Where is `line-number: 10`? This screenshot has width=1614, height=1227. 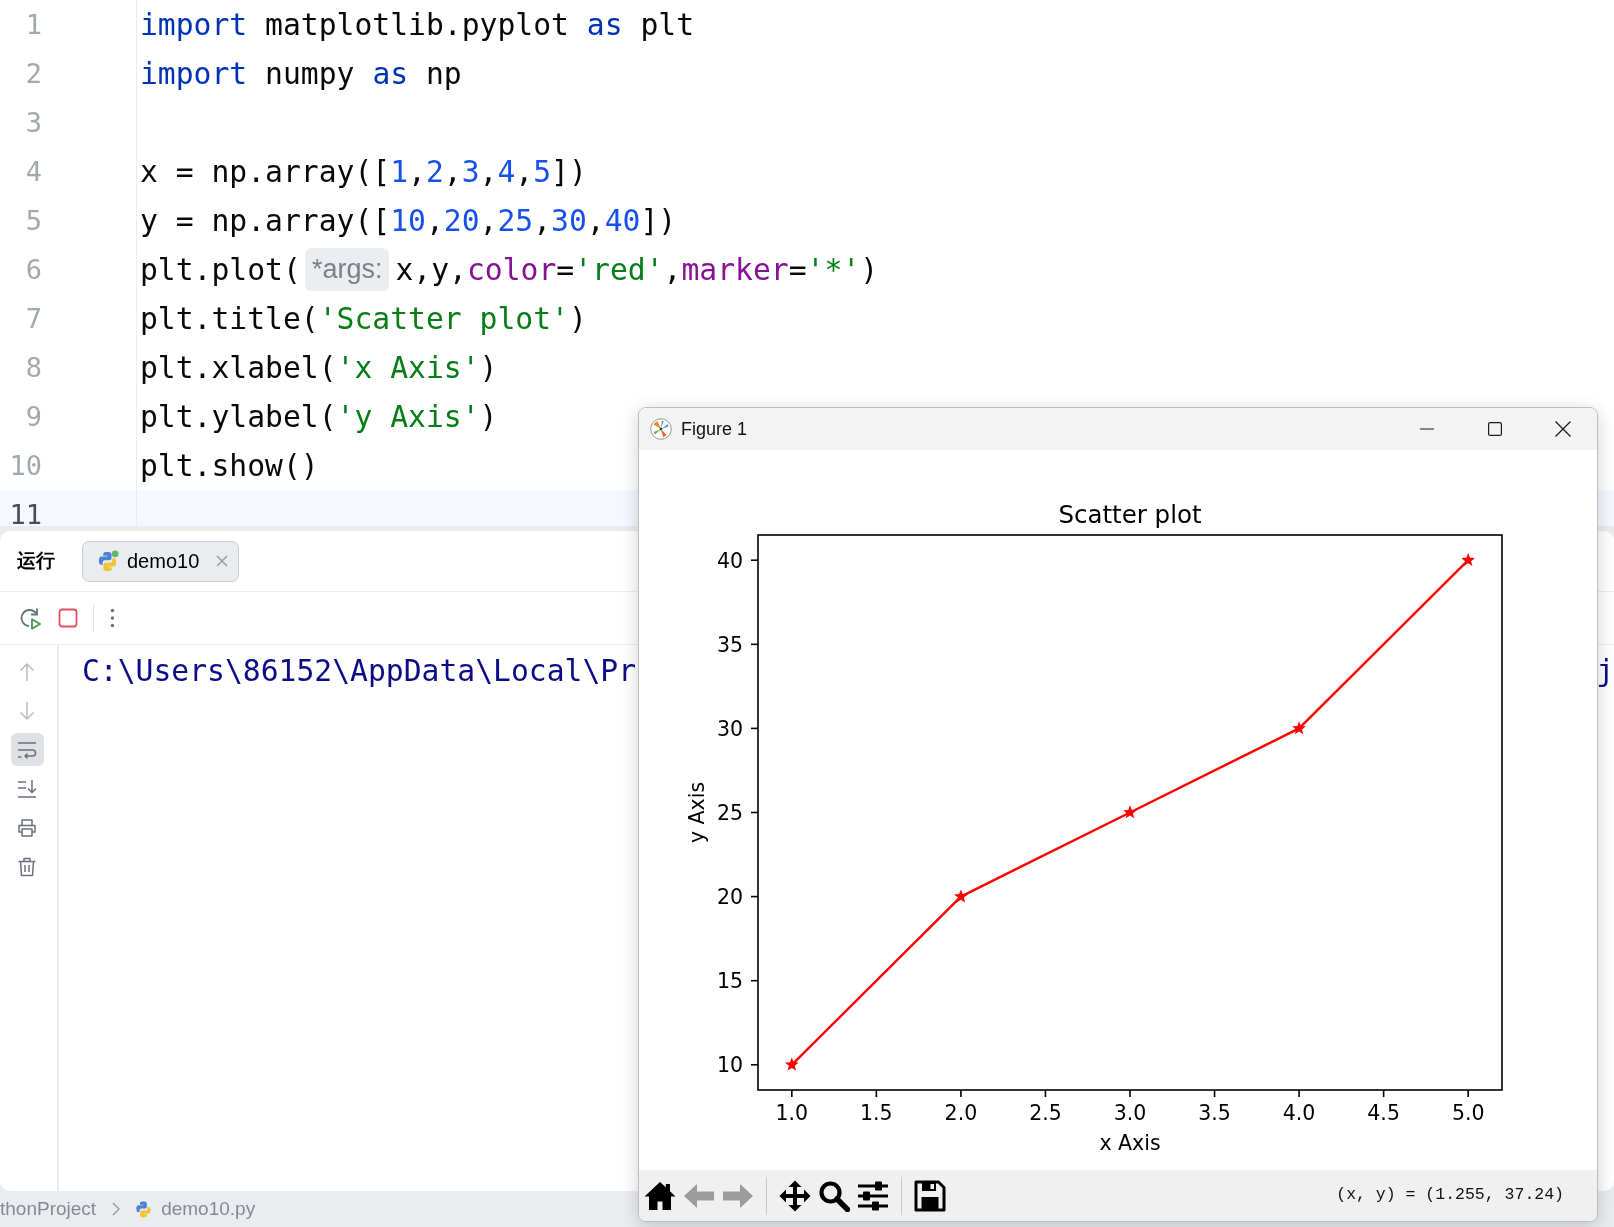 line-number: 10 is located at coordinates (25, 465).